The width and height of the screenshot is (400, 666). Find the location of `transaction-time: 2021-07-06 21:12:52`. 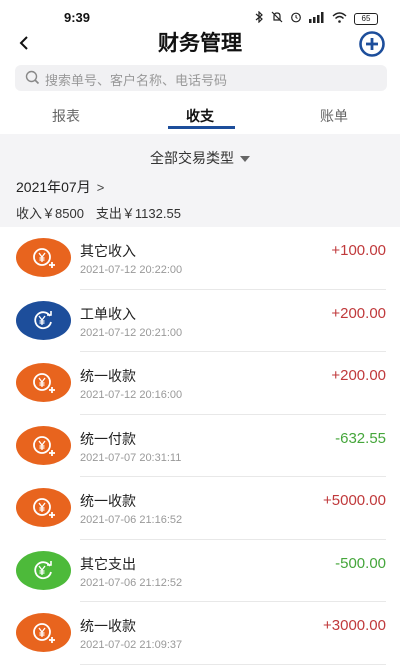

transaction-time: 2021-07-06 21:12:52 is located at coordinates (131, 582).